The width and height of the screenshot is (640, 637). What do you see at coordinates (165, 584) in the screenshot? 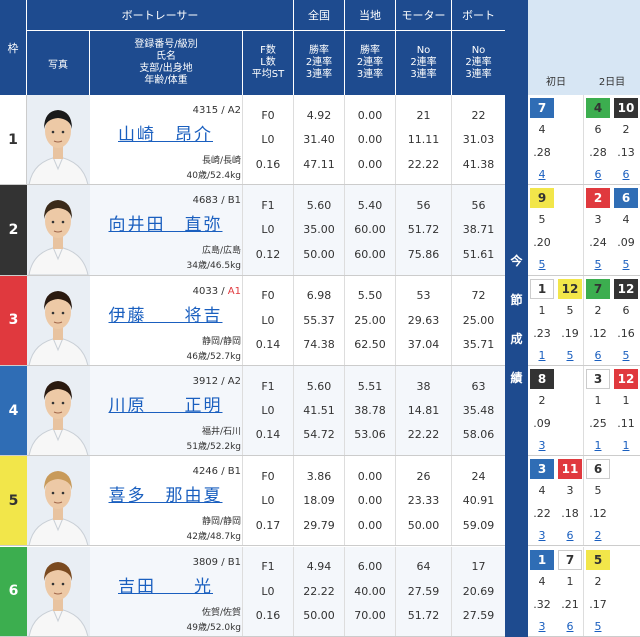
I see `racer-name-link: 吉田 光` at bounding box center [165, 584].